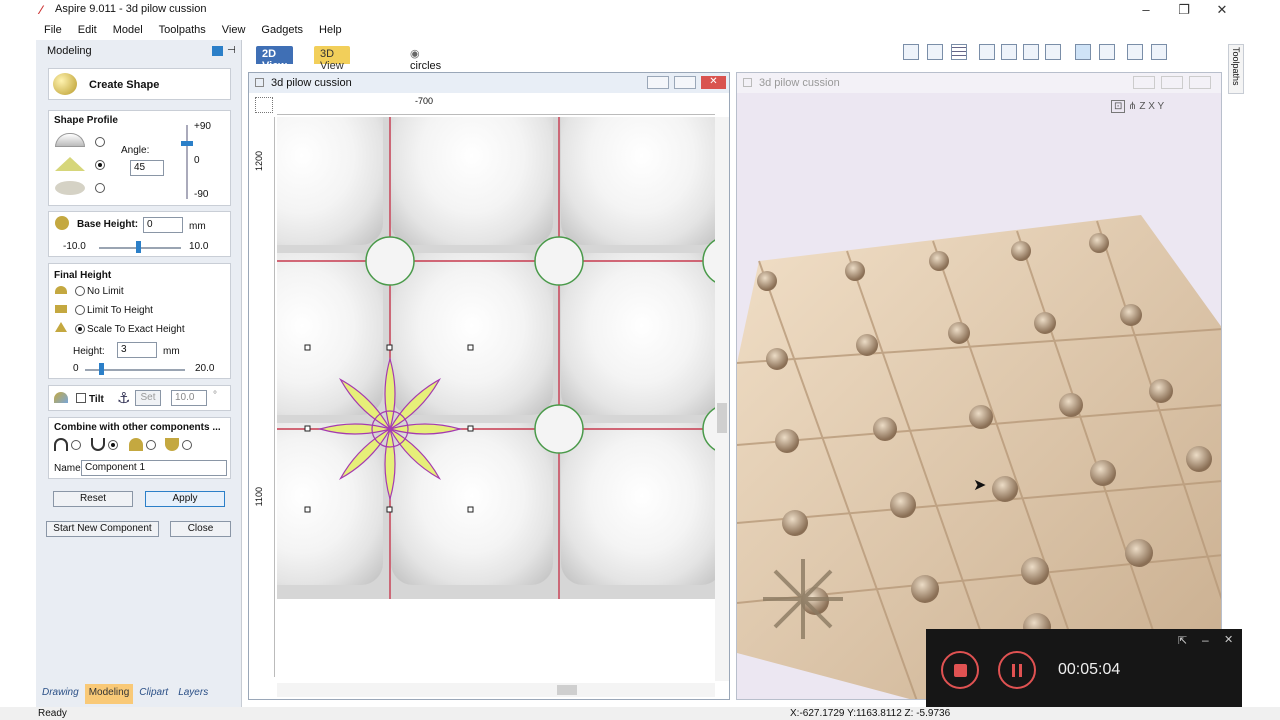 This screenshot has height=720, width=1280. What do you see at coordinates (147, 168) in the screenshot?
I see `angle-input: 45` at bounding box center [147, 168].